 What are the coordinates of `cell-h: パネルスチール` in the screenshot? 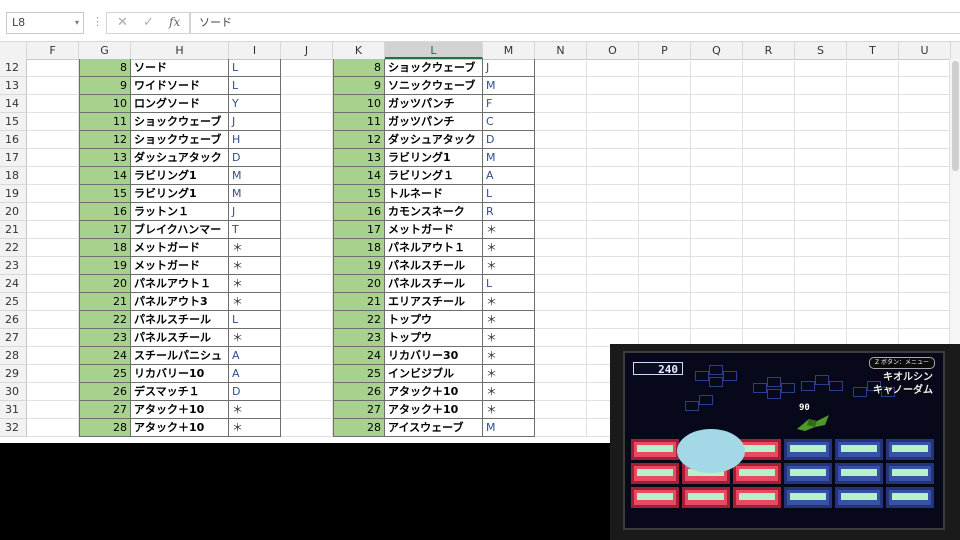 It's located at (180, 338).